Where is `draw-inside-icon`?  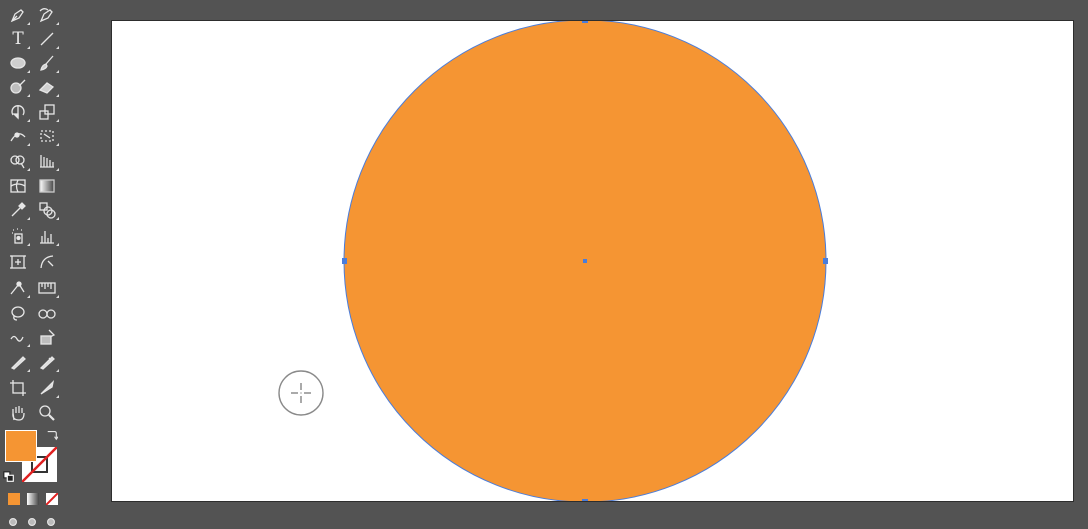 draw-inside-icon is located at coordinates (51, 522).